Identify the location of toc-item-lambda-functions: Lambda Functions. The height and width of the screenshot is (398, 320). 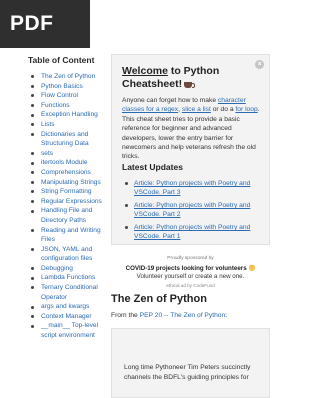
(66, 278).